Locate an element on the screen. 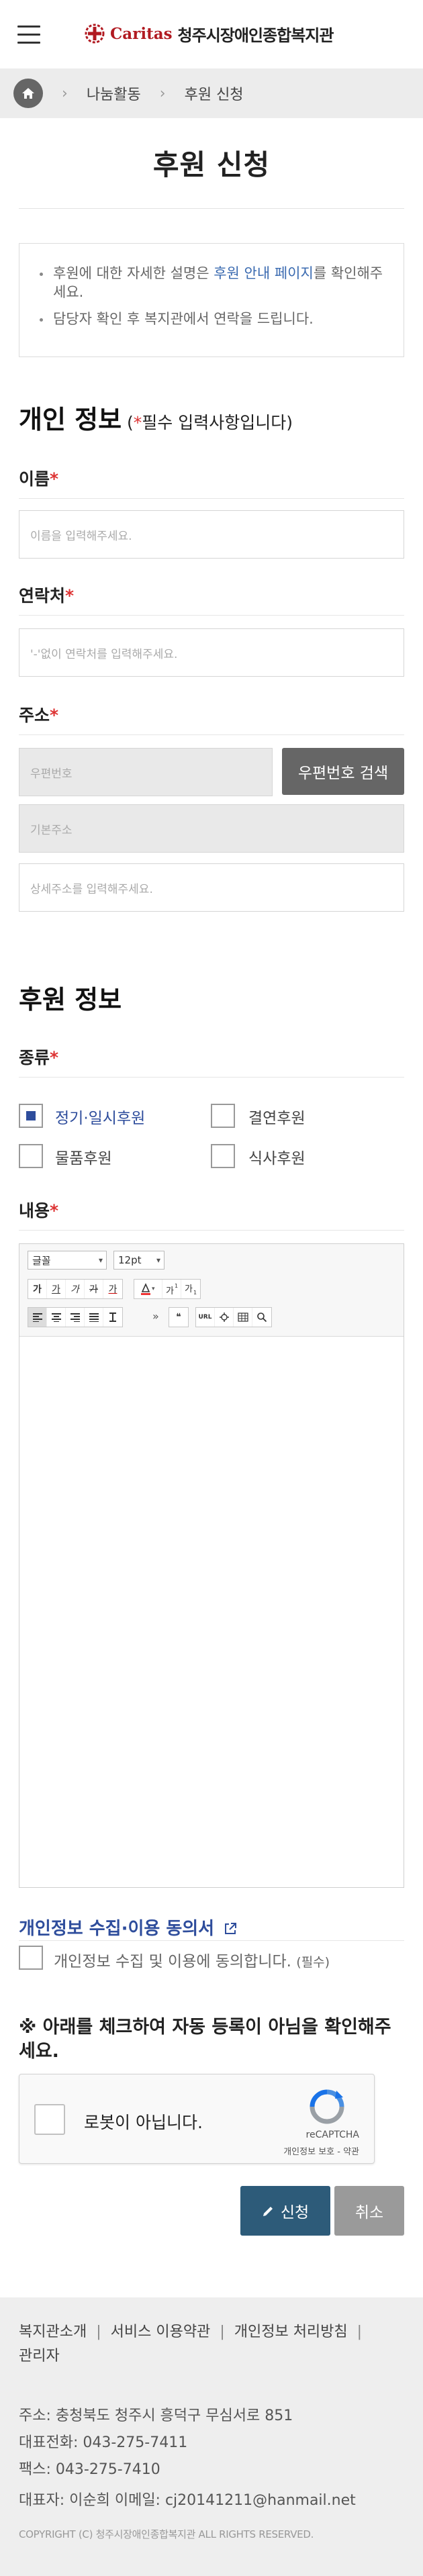 Image resolution: width=423 pixels, height=2576 pixels. strike-button: 가 is located at coordinates (94, 1289).